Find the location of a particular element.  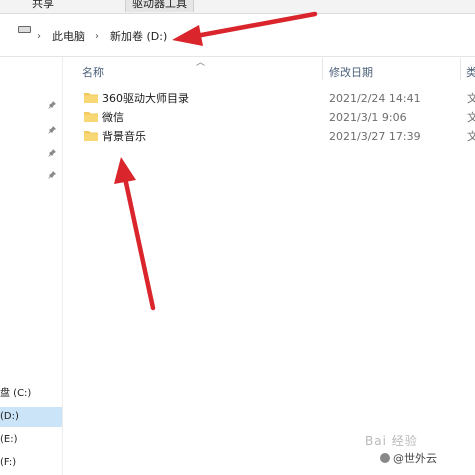

watermark: Bai 经验 is located at coordinates (391, 441).